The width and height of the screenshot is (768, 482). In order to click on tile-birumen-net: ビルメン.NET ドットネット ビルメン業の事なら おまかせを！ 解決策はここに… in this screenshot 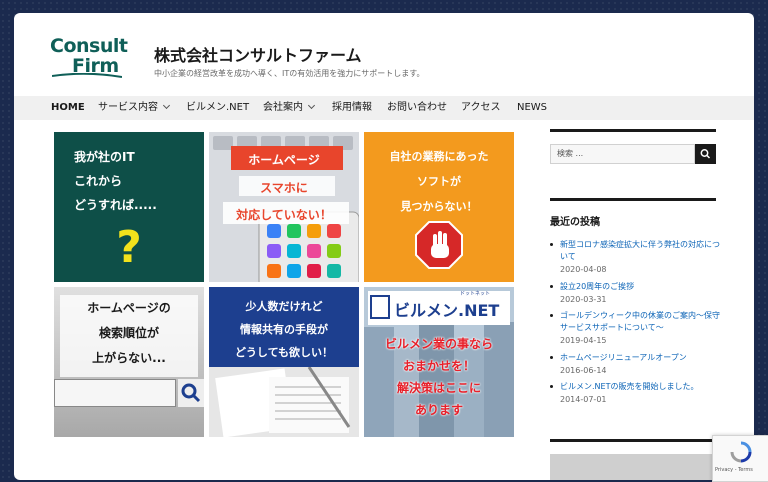, I will do `click(439, 362)`.